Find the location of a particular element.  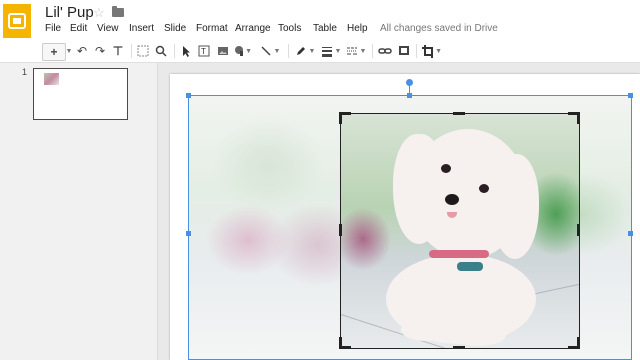

save-status: All changes saved in Drive is located at coordinates (439, 28).